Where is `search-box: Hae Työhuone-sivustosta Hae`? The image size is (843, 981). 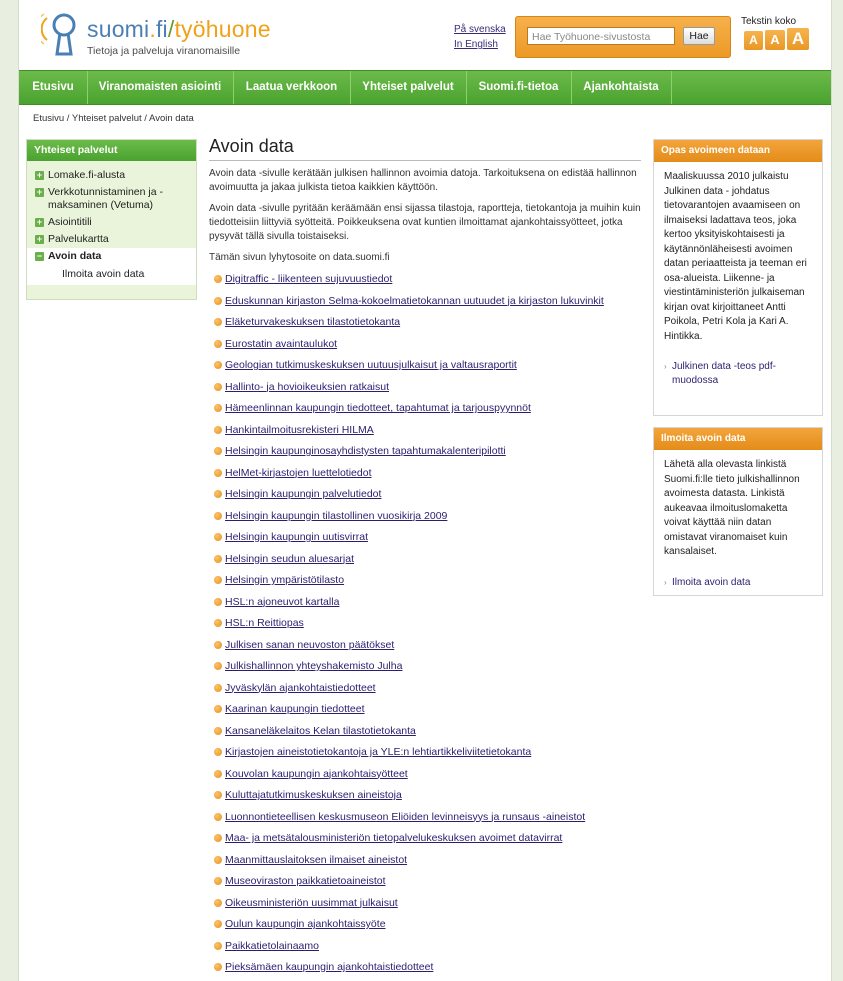
search-box: Hae Työhuone-sivustosta Hae is located at coordinates (623, 37).